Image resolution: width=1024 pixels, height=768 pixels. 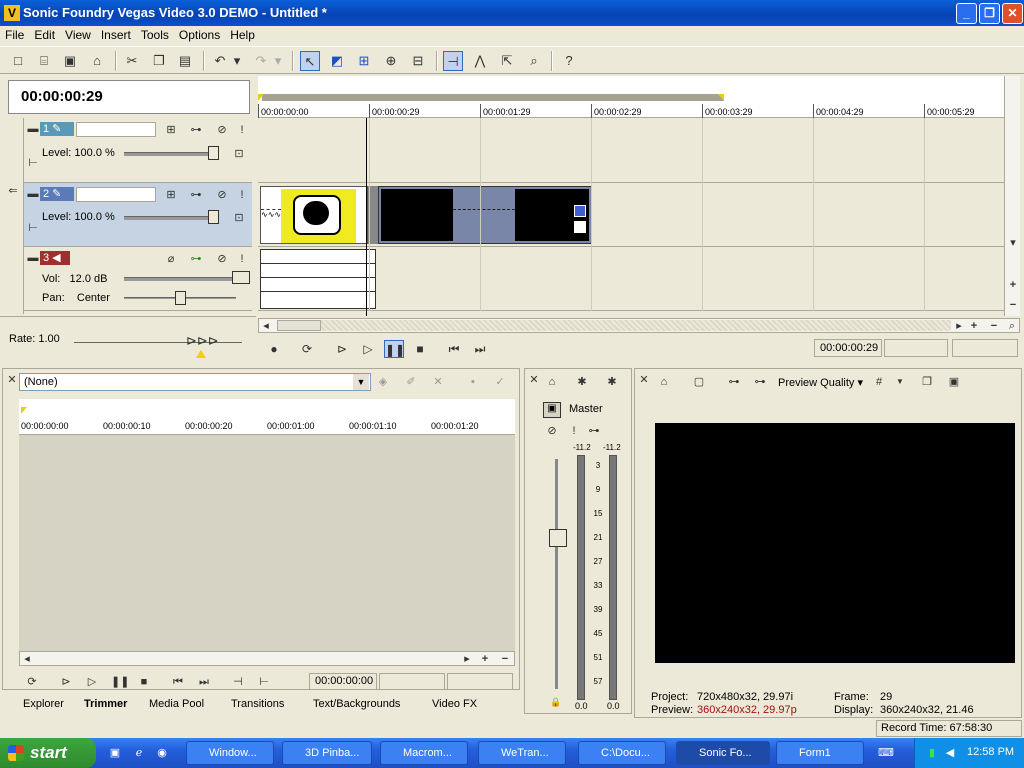 What do you see at coordinates (70, 61) in the screenshot?
I see `save-icon: ▣` at bounding box center [70, 61].